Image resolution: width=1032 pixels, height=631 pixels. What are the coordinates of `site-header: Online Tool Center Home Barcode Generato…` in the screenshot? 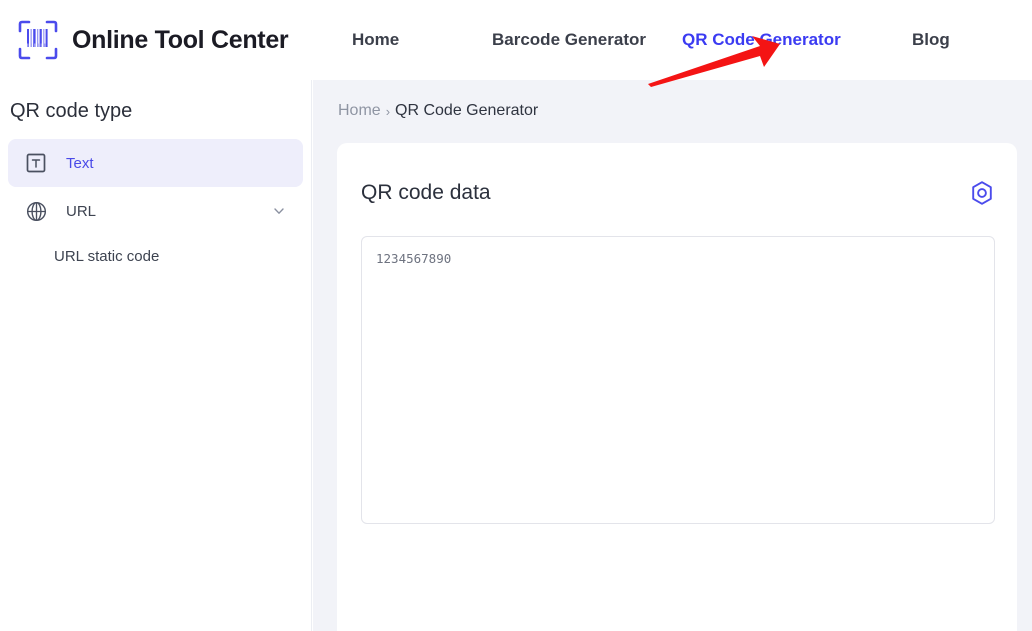 It's located at (516, 40).